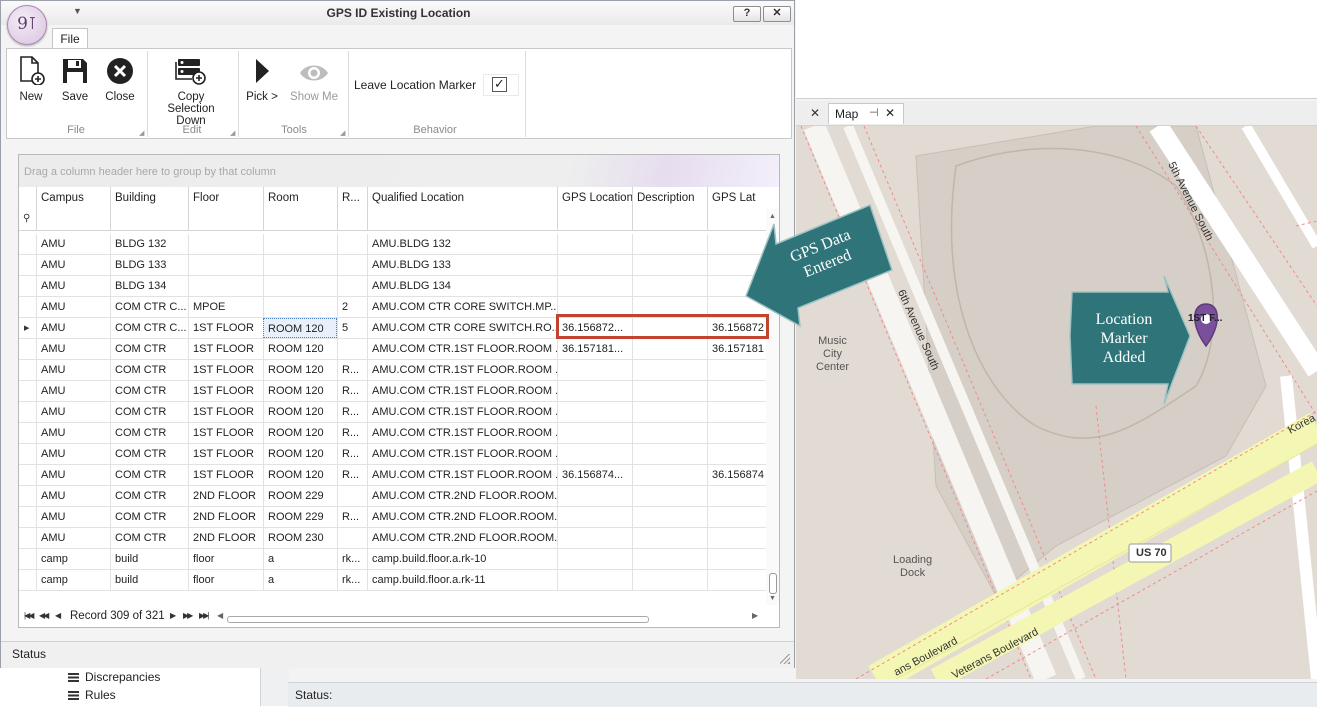 The height and width of the screenshot is (707, 1317). I want to click on table-cell: 2, so click(352, 307).